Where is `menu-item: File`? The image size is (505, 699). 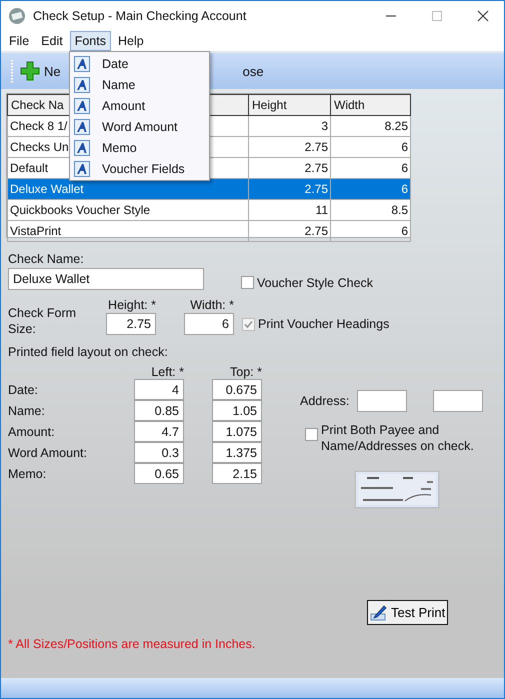 menu-item: File is located at coordinates (19, 41).